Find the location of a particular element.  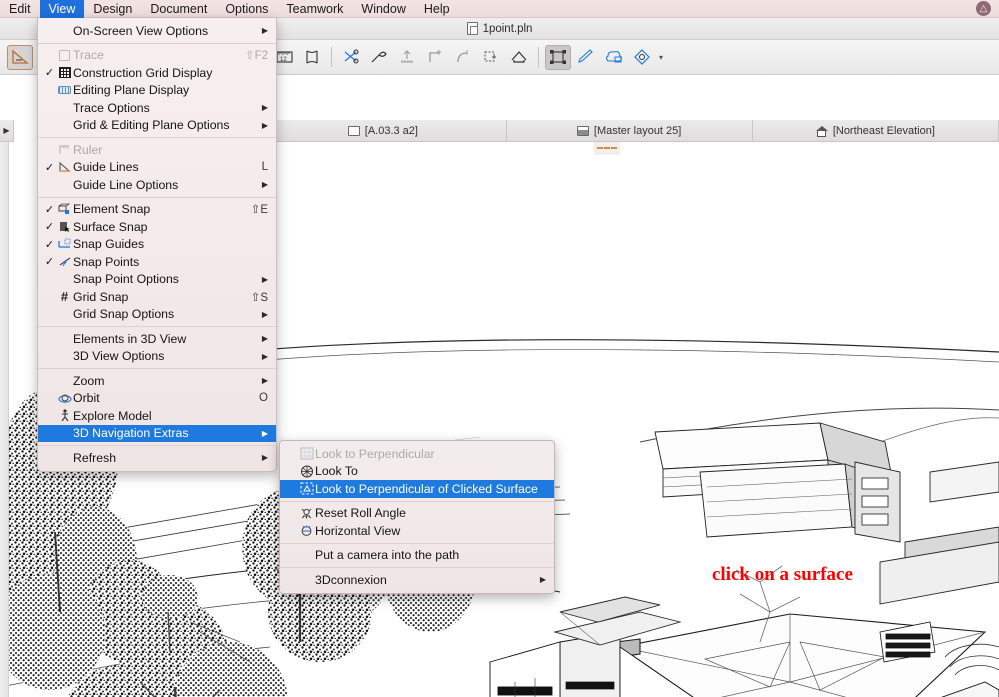

view-menu-item-construction-grid-display: ✓ Construction Grid Display is located at coordinates (157, 73).